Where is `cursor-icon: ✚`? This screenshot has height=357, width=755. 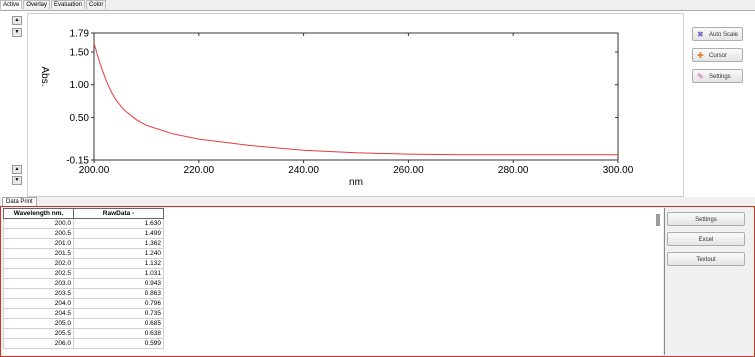 cursor-icon: ✚ is located at coordinates (700, 55).